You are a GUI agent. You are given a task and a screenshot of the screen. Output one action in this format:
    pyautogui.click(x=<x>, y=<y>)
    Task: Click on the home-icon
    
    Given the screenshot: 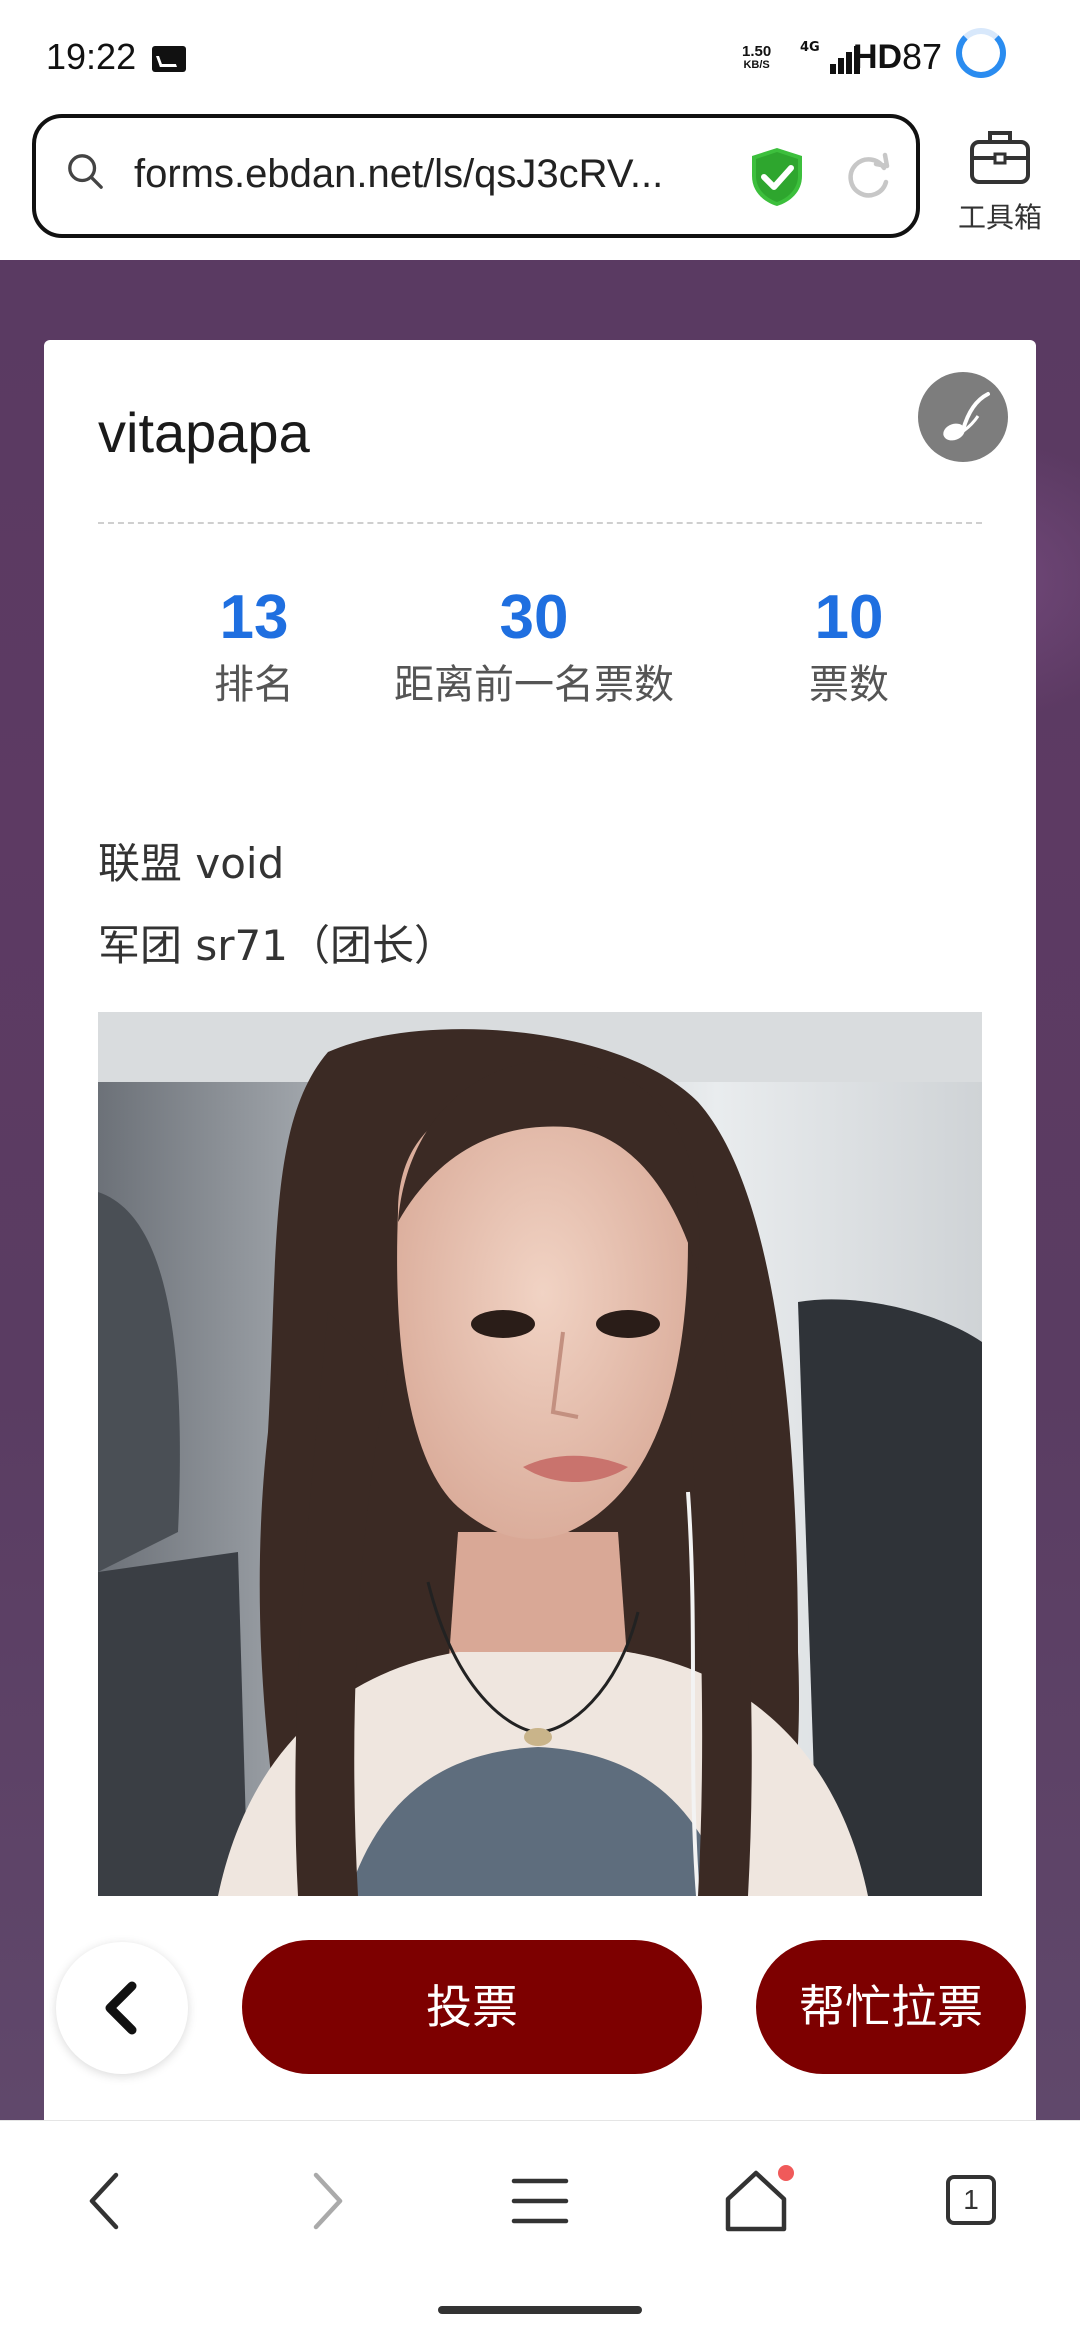 What is the action you would take?
    pyautogui.click(x=756, y=2201)
    